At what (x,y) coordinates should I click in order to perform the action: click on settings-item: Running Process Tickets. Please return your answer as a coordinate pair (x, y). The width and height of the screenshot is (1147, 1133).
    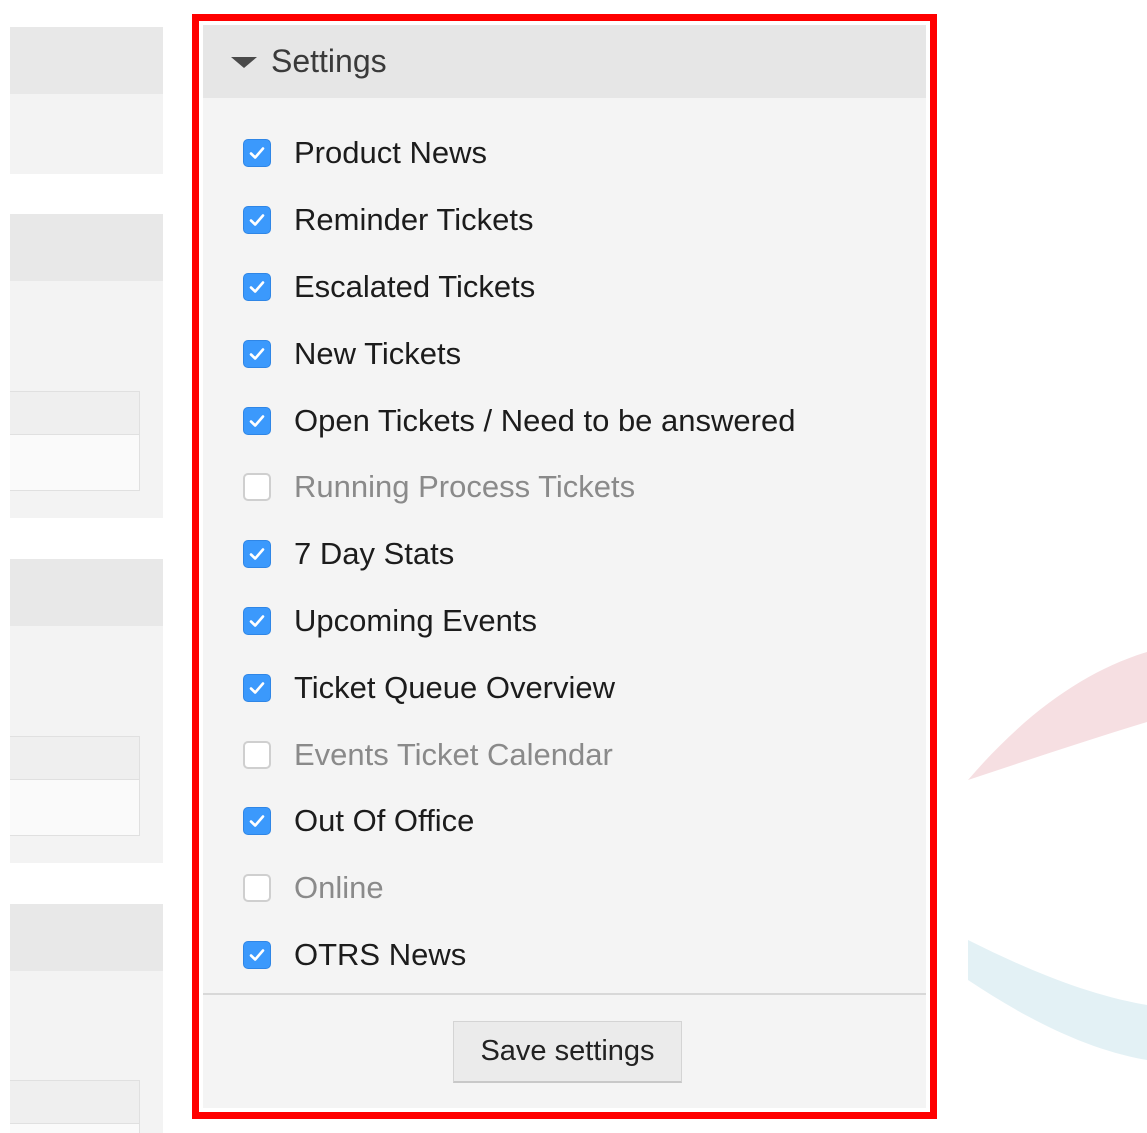
    Looking at the image, I should click on (564, 487).